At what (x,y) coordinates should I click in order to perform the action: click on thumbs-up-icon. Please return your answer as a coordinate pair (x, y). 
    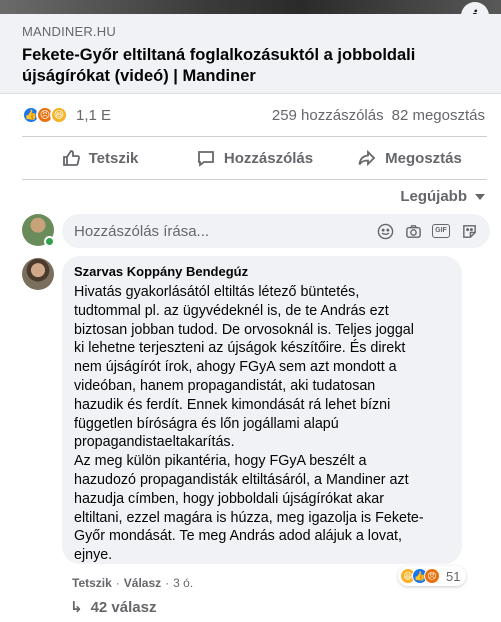
    Looking at the image, I should click on (71, 158).